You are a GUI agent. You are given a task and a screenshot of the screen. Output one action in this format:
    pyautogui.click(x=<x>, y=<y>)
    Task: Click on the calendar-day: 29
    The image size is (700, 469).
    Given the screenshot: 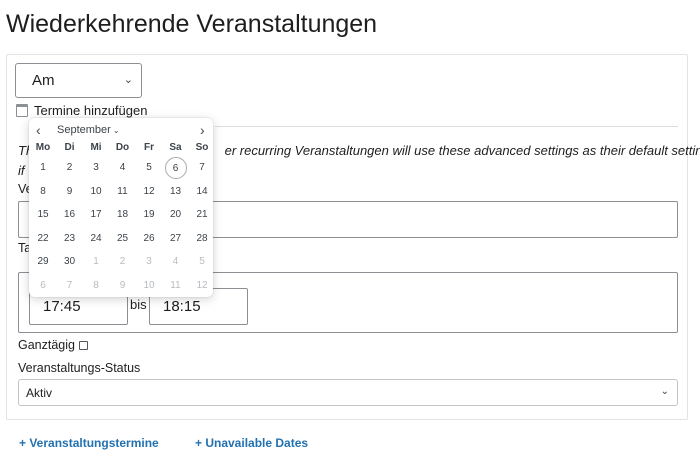 What is the action you would take?
    pyautogui.click(x=43, y=262)
    